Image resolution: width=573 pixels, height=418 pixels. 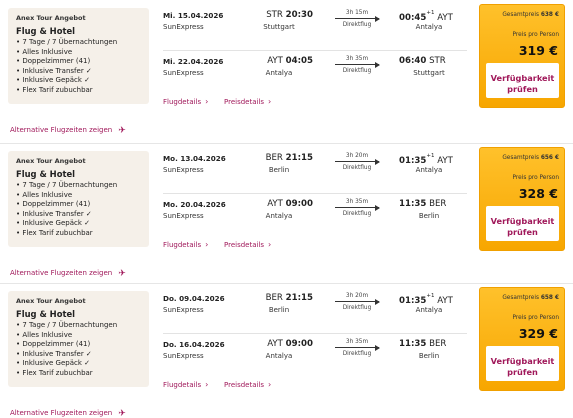 What do you see at coordinates (522, 231) in the screenshot?
I see `button-label-line: prüfen` at bounding box center [522, 231].